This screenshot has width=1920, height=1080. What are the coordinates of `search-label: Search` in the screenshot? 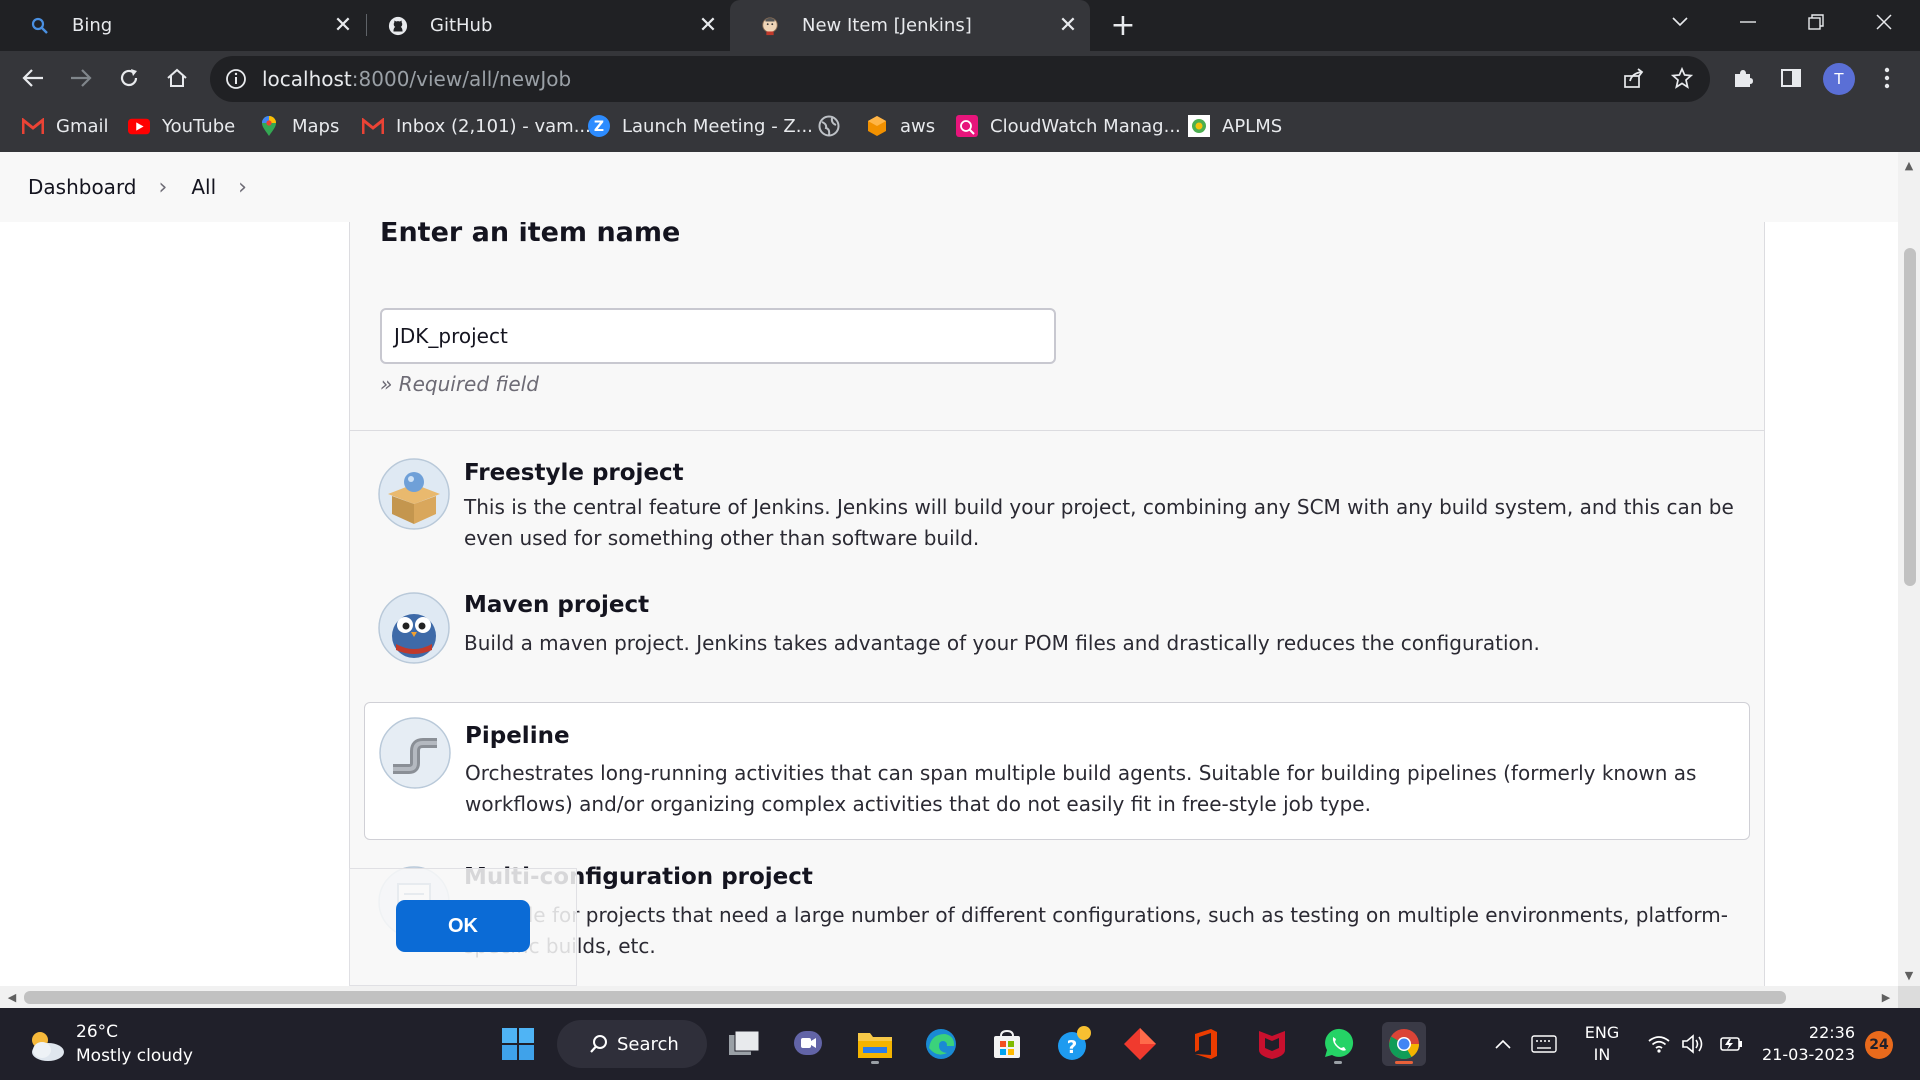 It's located at (648, 1044).